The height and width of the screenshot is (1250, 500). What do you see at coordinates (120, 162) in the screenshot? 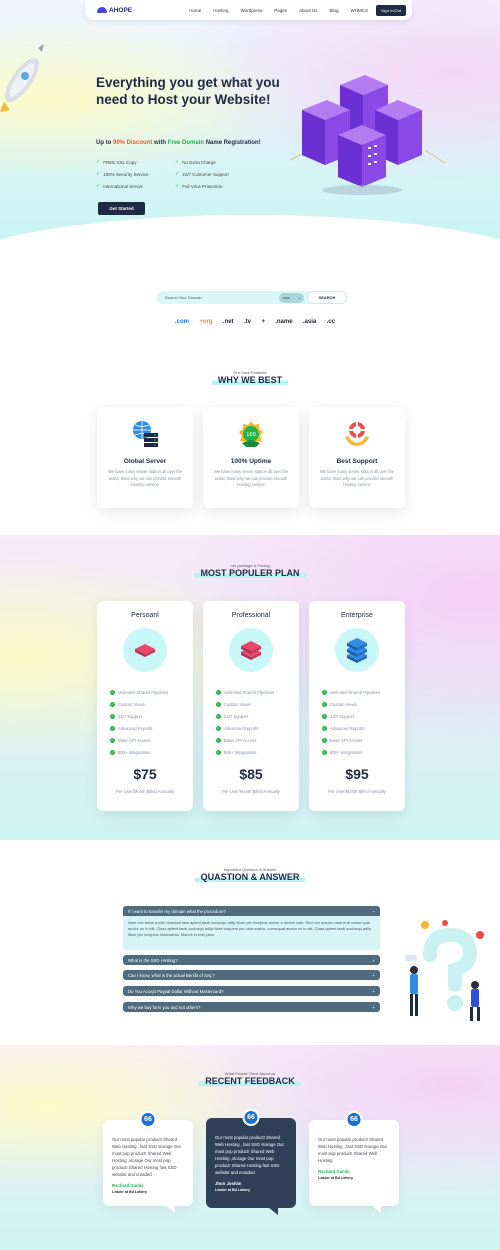
I see `hero-feature-label: FREE SSL Copy` at bounding box center [120, 162].